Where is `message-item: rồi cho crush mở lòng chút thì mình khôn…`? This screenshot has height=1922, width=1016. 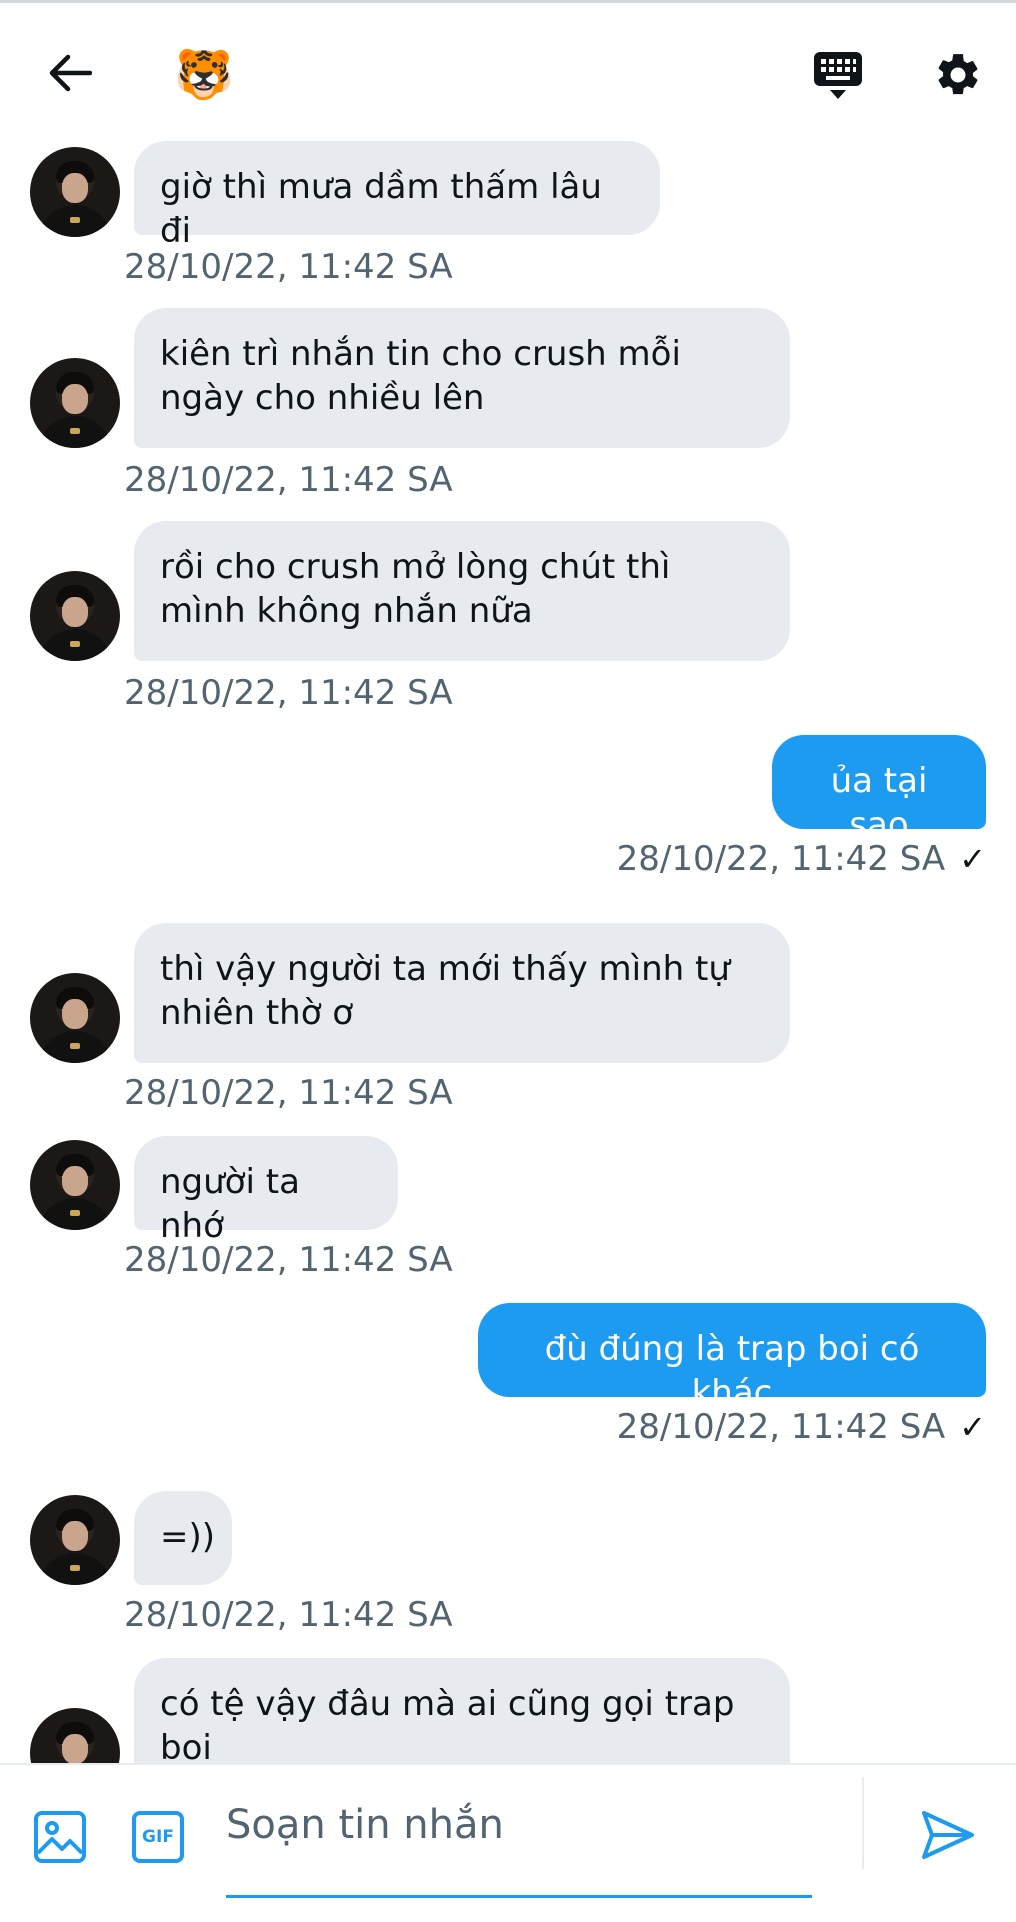 message-item: rồi cho crush mở lòng chút thì mình khôn… is located at coordinates (508, 621).